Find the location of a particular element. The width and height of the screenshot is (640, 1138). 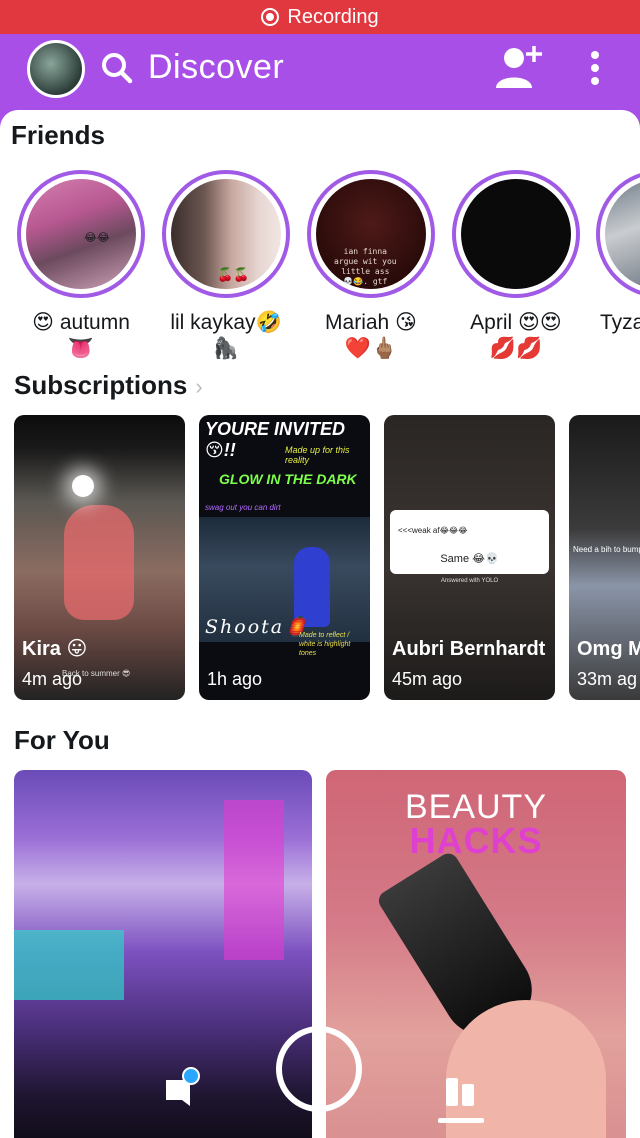

stage-light is located at coordinates (254, 880).